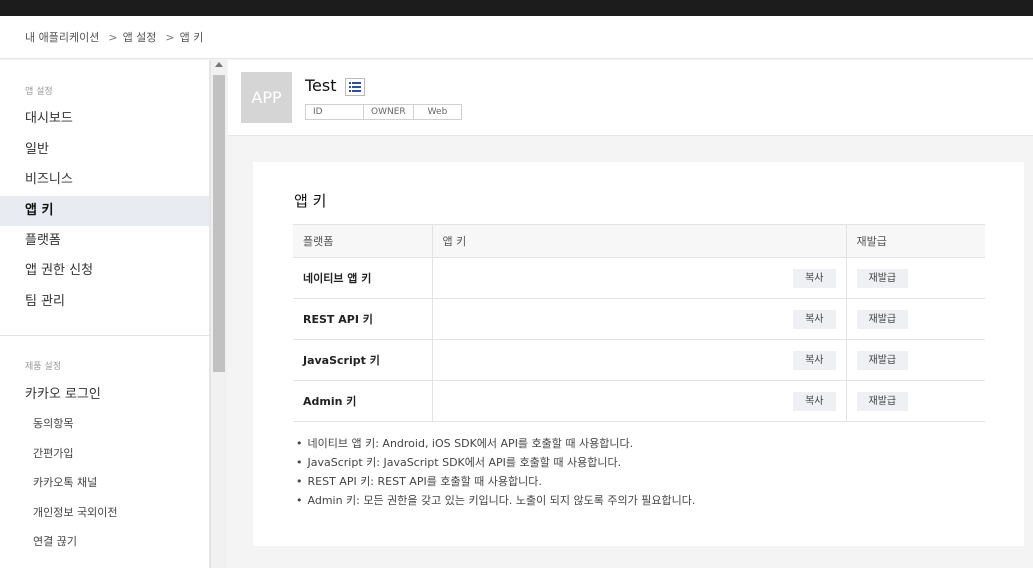  I want to click on top-bar, so click(516, 8).